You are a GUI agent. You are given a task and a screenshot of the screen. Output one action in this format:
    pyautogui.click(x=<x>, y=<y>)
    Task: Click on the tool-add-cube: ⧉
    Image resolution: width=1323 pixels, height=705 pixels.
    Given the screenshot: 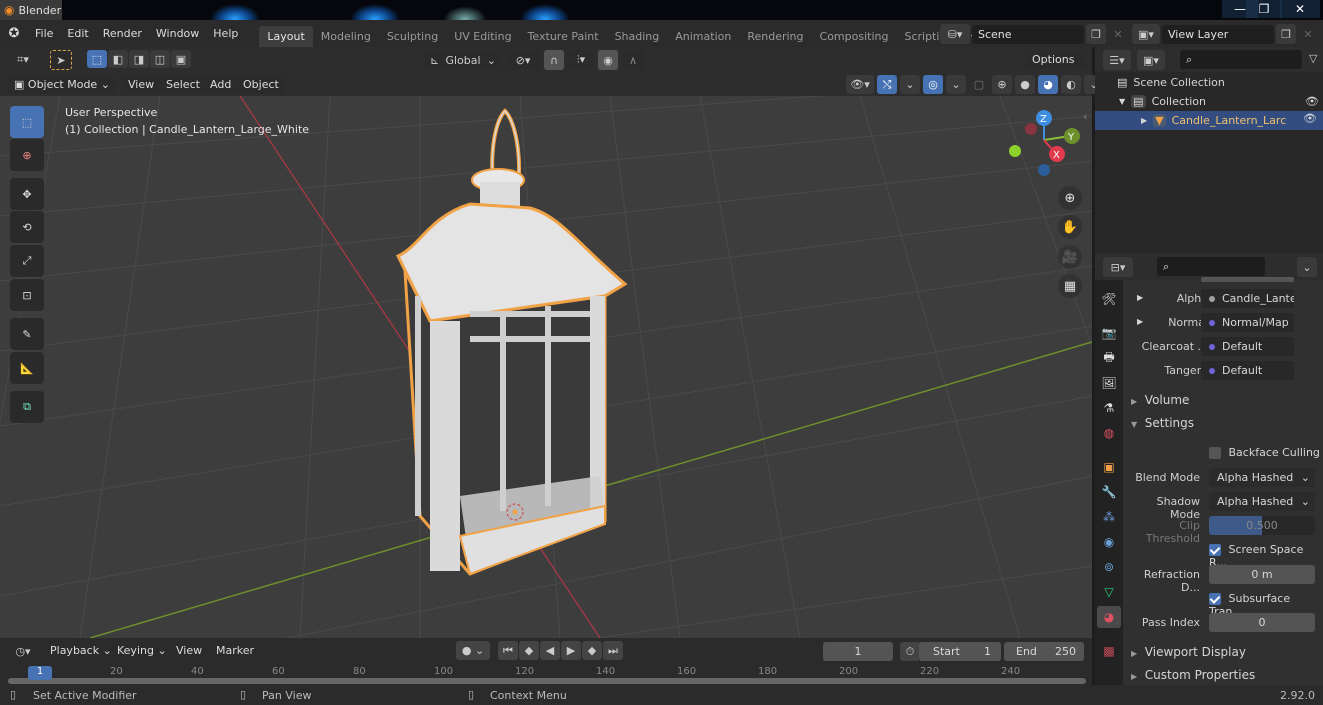 What is the action you would take?
    pyautogui.click(x=27, y=407)
    